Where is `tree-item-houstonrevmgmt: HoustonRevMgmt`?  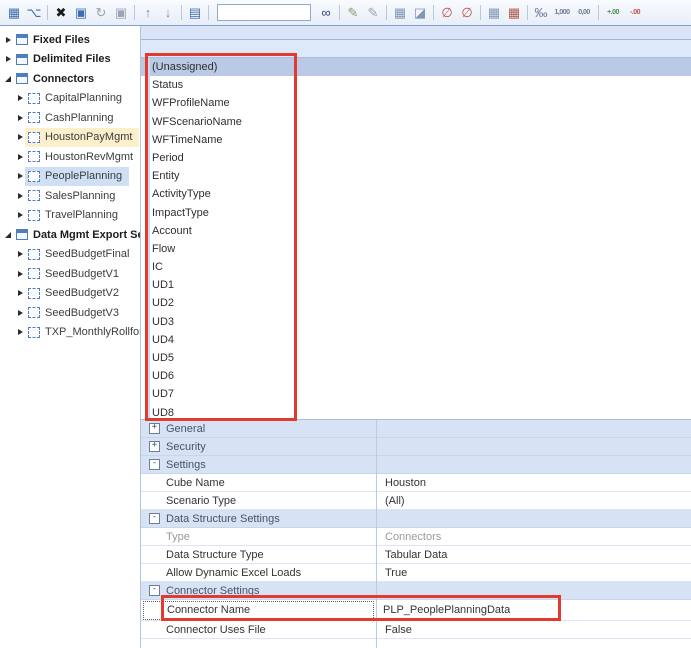
tree-item-houstonrevmgmt: HoustonRevMgmt is located at coordinates (70, 157).